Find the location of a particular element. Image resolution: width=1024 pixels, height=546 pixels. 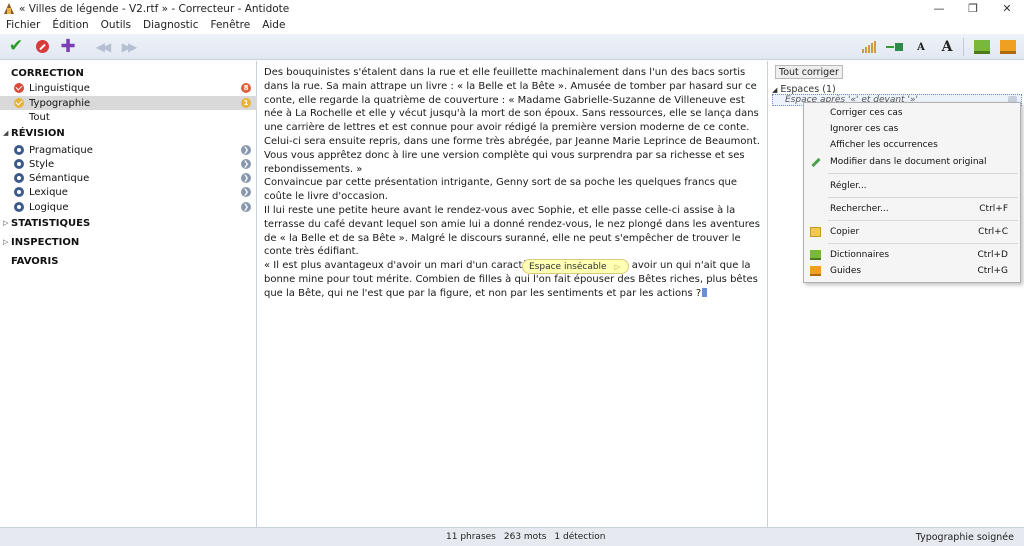

prism-item-linguistique: Linguistique 8 is located at coordinates (128, 88).